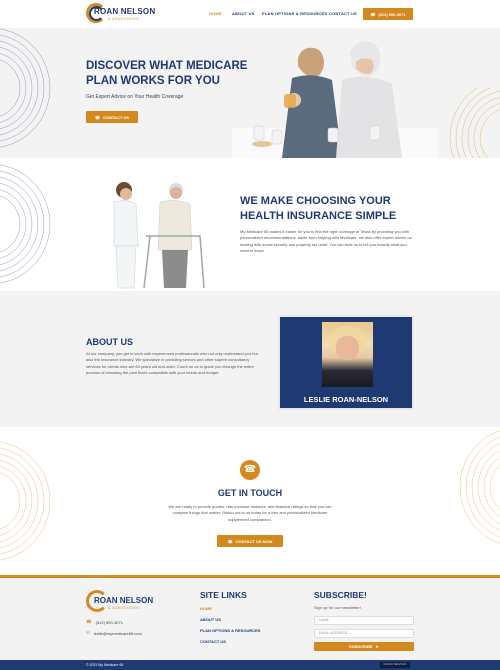 This screenshot has width=500, height=670. I want to click on copyright-text: © 2021 My Medicare 65, so click(105, 665).